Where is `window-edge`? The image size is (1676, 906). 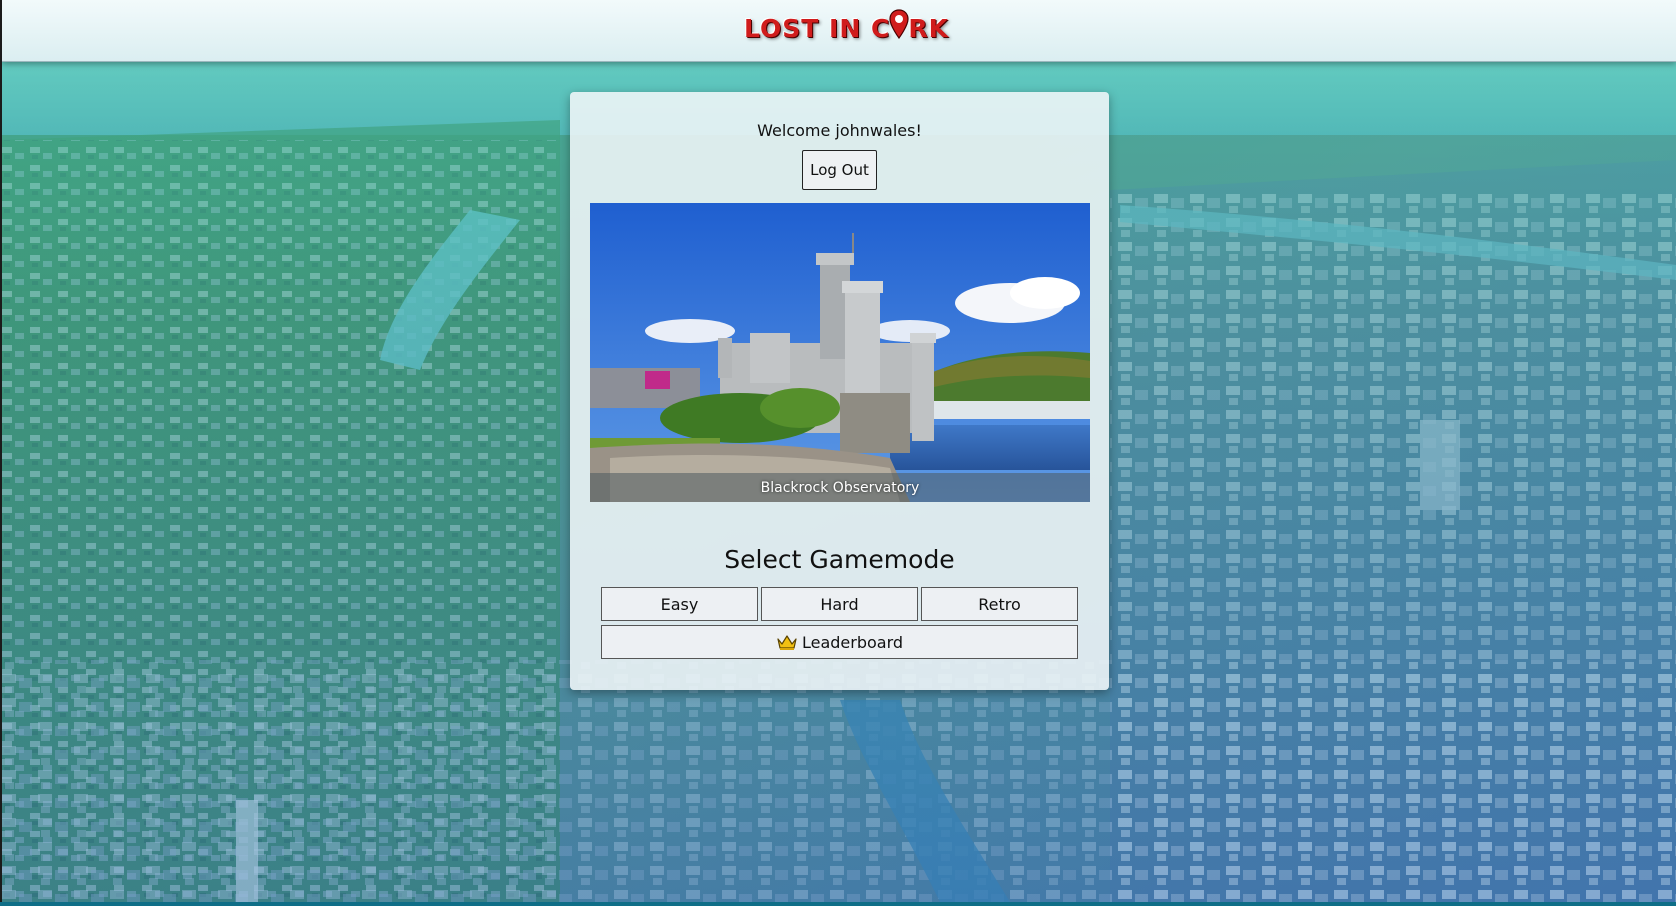
window-edge is located at coordinates (1, 451).